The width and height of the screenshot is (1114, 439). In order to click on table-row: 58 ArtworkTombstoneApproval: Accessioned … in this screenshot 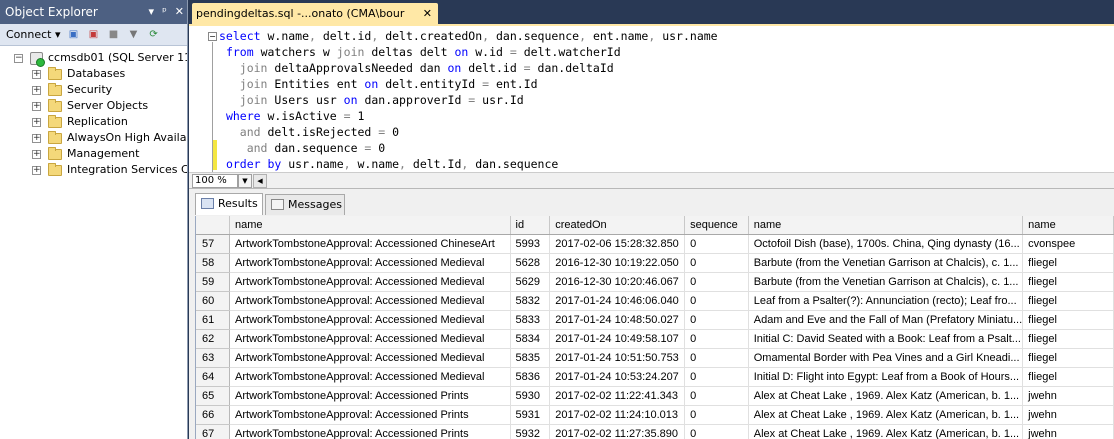, I will do `click(655, 263)`.